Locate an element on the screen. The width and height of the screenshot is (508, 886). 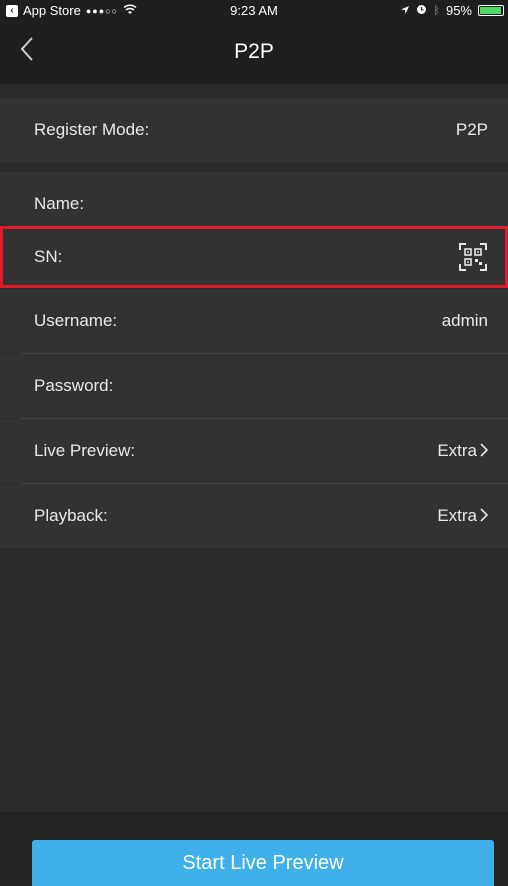
register-mode-value: P2P is located at coordinates (471, 129).